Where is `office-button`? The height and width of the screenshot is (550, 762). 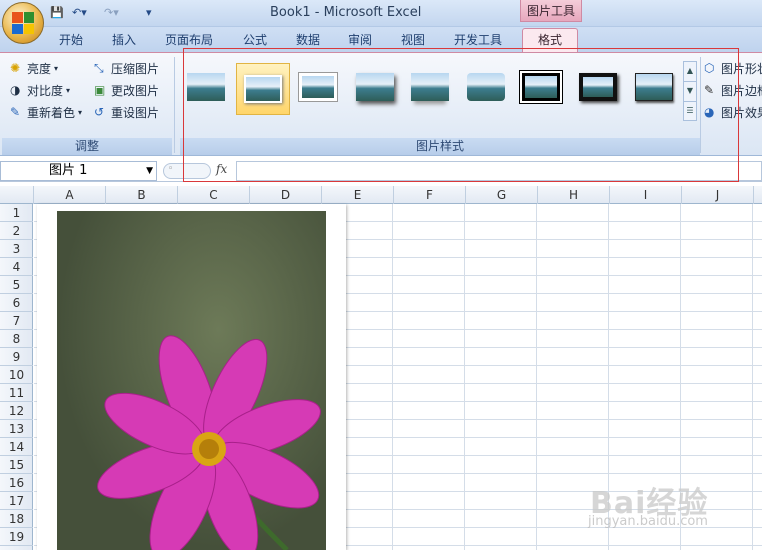 office-button is located at coordinates (23, 23).